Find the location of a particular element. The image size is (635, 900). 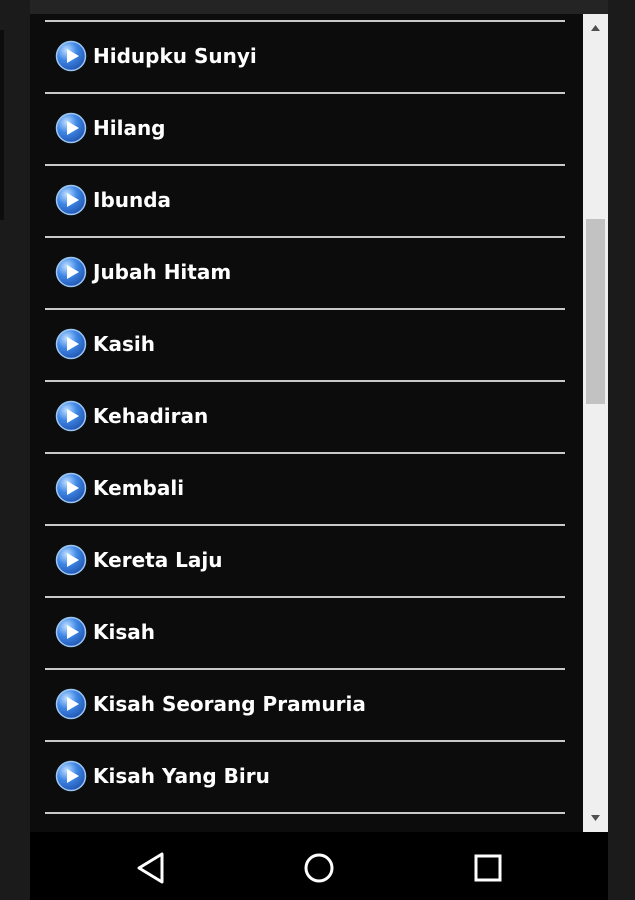

scrollbar-thumb is located at coordinates (595, 311).